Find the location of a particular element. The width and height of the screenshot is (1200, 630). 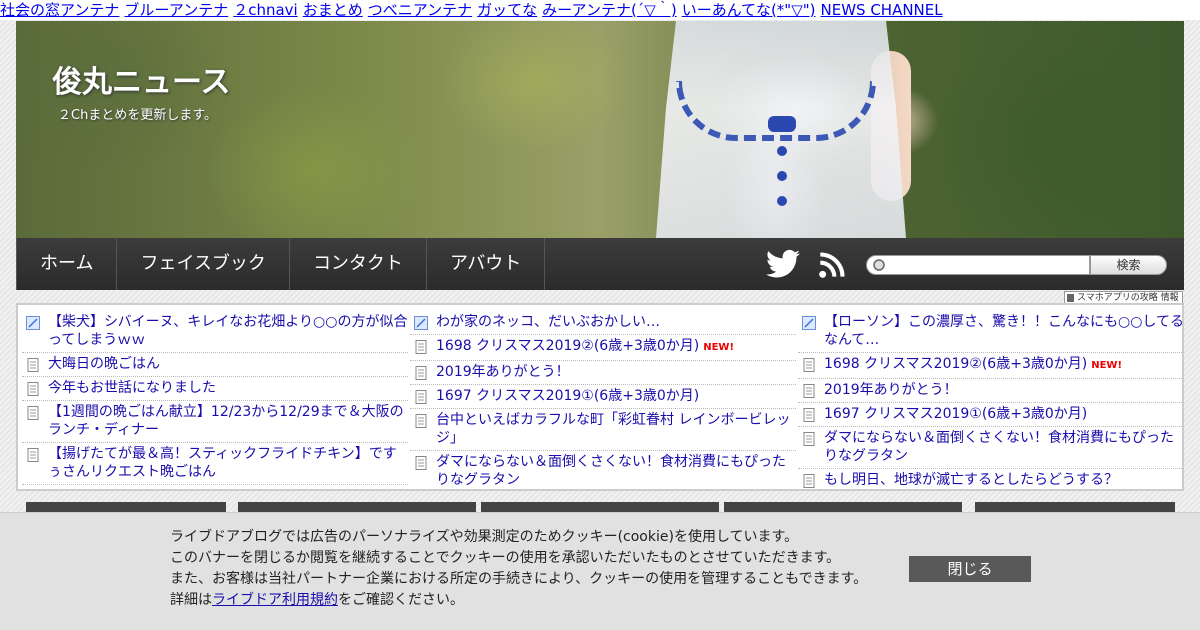

header-photo-collar is located at coordinates (776, 111).